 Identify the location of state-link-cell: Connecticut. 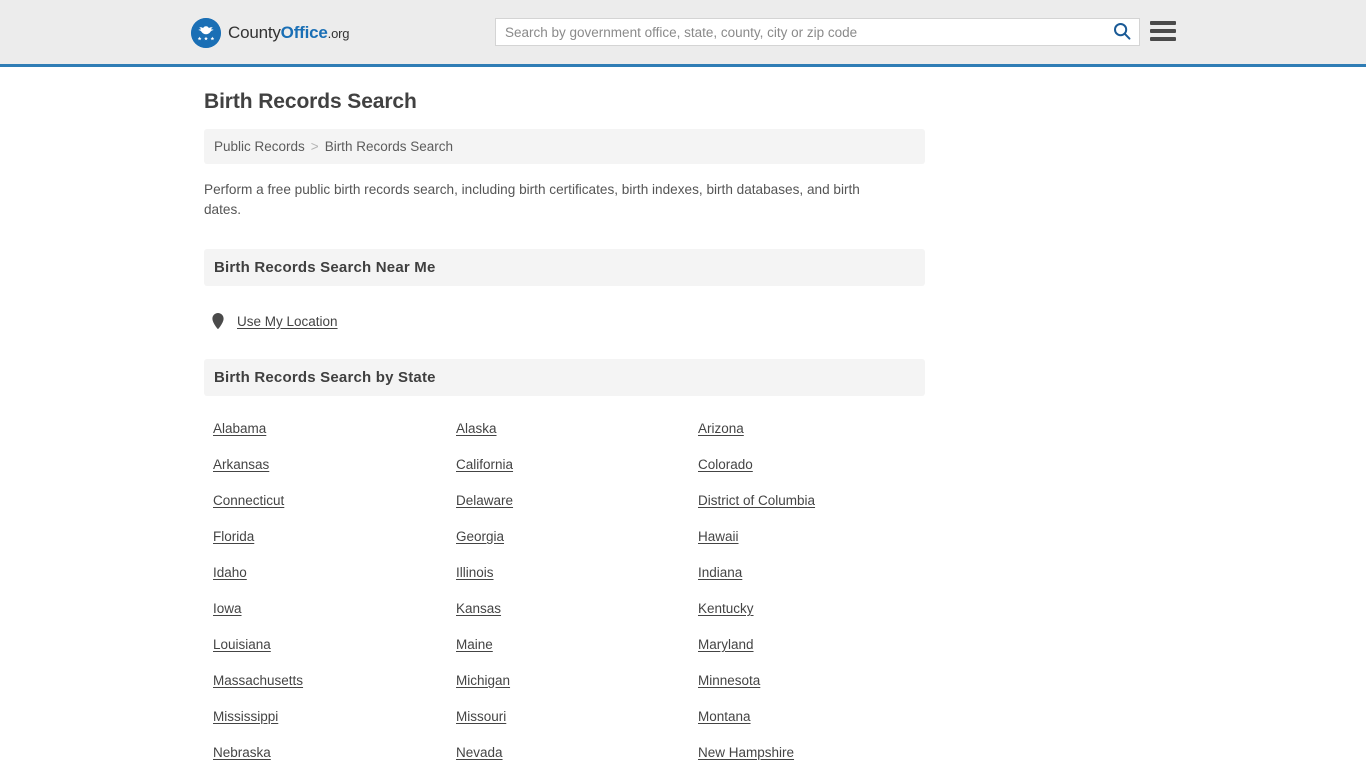
(325, 511).